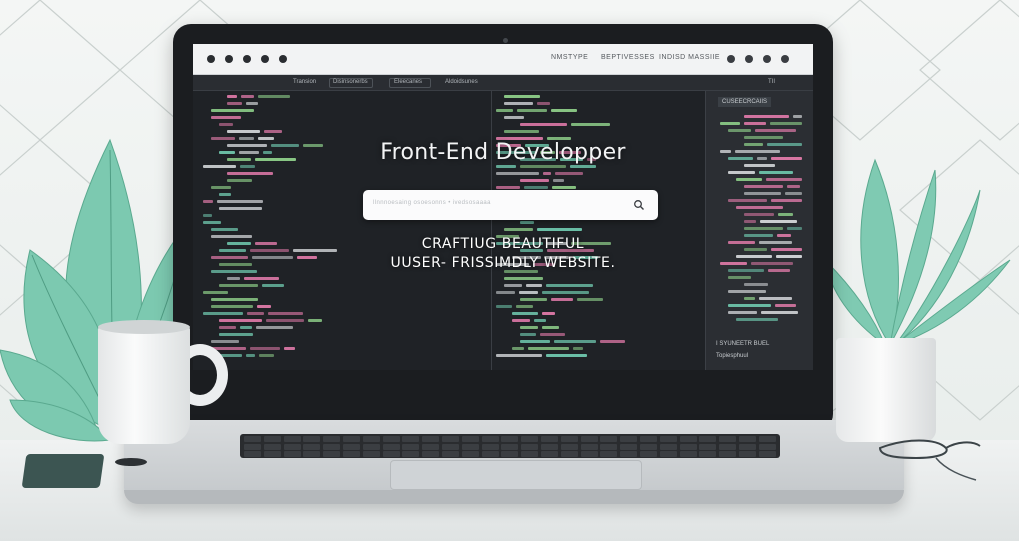  Describe the element at coordinates (569, 57) in the screenshot. I see `nav-link: NMSTYPE` at that location.